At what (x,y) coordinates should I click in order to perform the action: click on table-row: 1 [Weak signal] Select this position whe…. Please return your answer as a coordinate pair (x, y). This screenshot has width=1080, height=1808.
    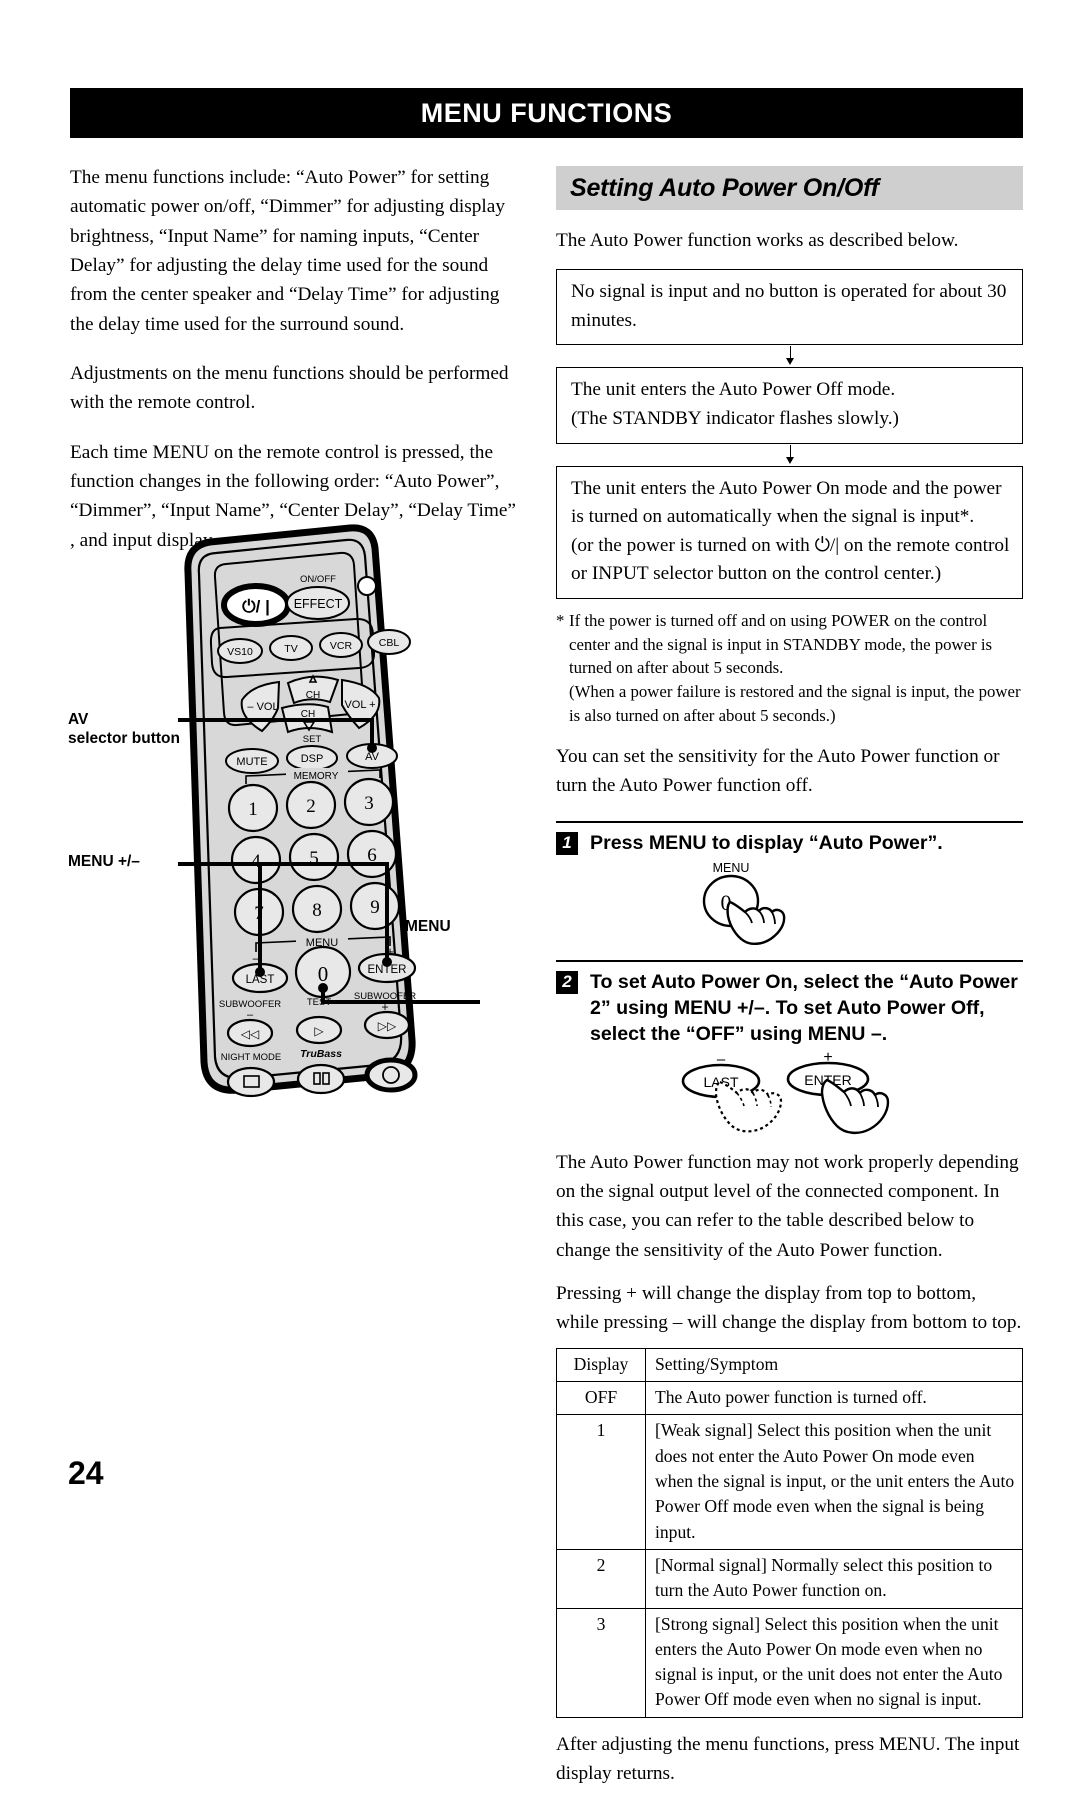
    Looking at the image, I should click on (789, 1482).